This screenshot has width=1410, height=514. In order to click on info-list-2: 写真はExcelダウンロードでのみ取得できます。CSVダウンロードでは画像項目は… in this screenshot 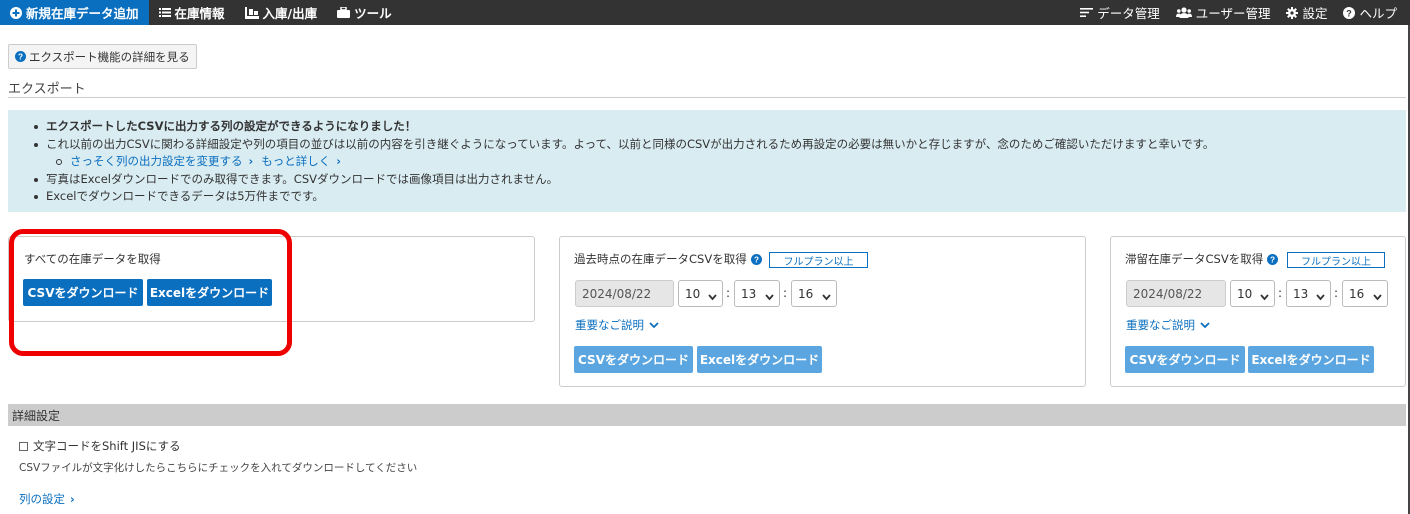, I will do `click(720, 188)`.